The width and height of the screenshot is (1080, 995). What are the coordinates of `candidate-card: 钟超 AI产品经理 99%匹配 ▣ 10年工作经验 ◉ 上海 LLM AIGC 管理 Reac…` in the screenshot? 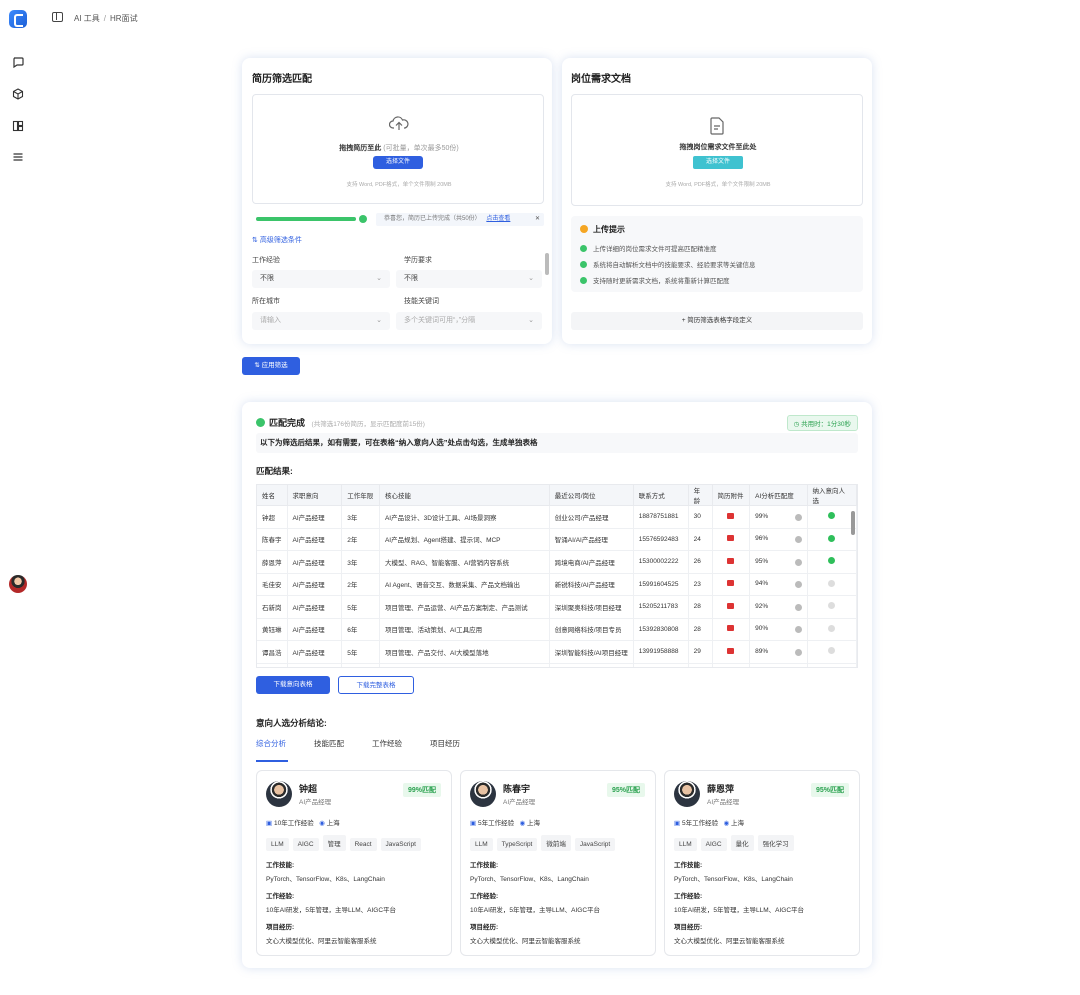 It's located at (354, 863).